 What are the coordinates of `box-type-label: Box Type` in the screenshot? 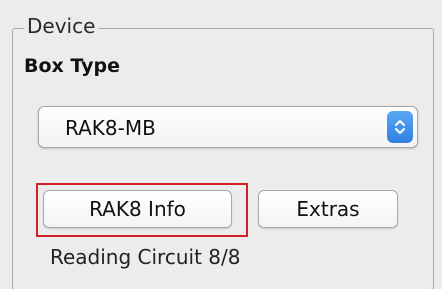 It's located at (72, 66).